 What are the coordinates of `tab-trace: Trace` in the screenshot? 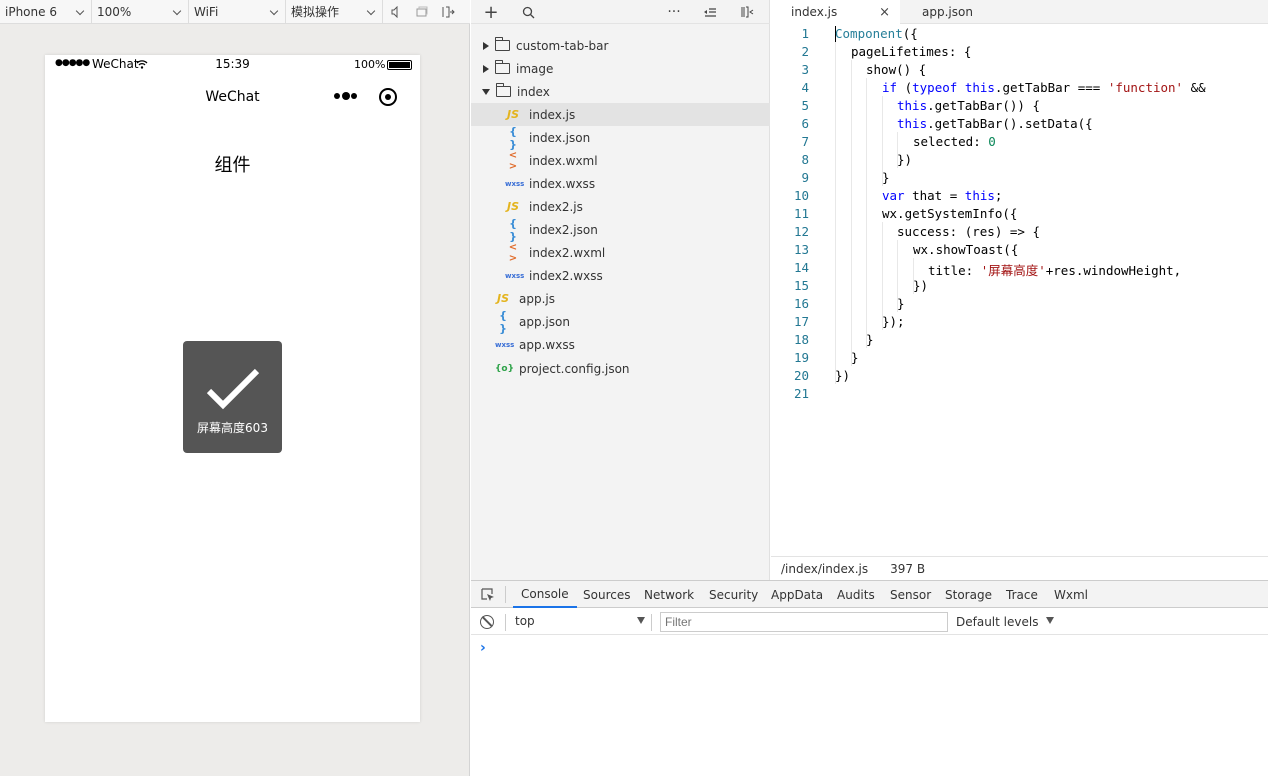 It's located at (1022, 594).